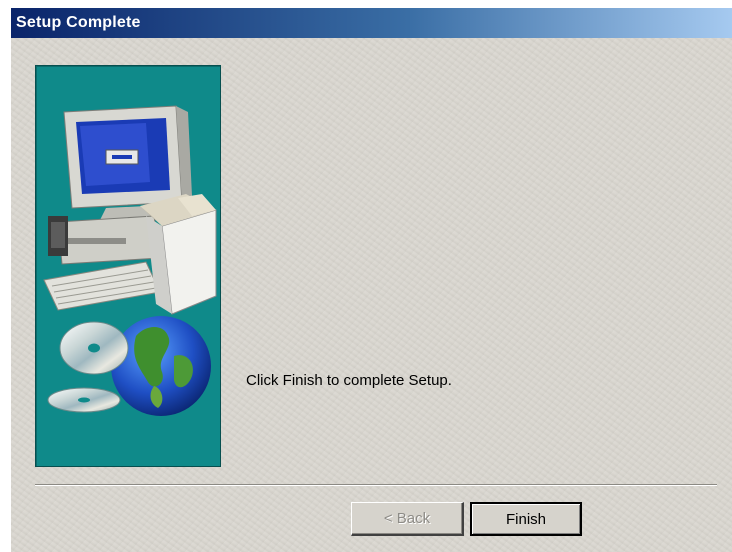 The height and width of the screenshot is (552, 732). I want to click on completion-message: Click Finish to complete Setup., so click(349, 380).